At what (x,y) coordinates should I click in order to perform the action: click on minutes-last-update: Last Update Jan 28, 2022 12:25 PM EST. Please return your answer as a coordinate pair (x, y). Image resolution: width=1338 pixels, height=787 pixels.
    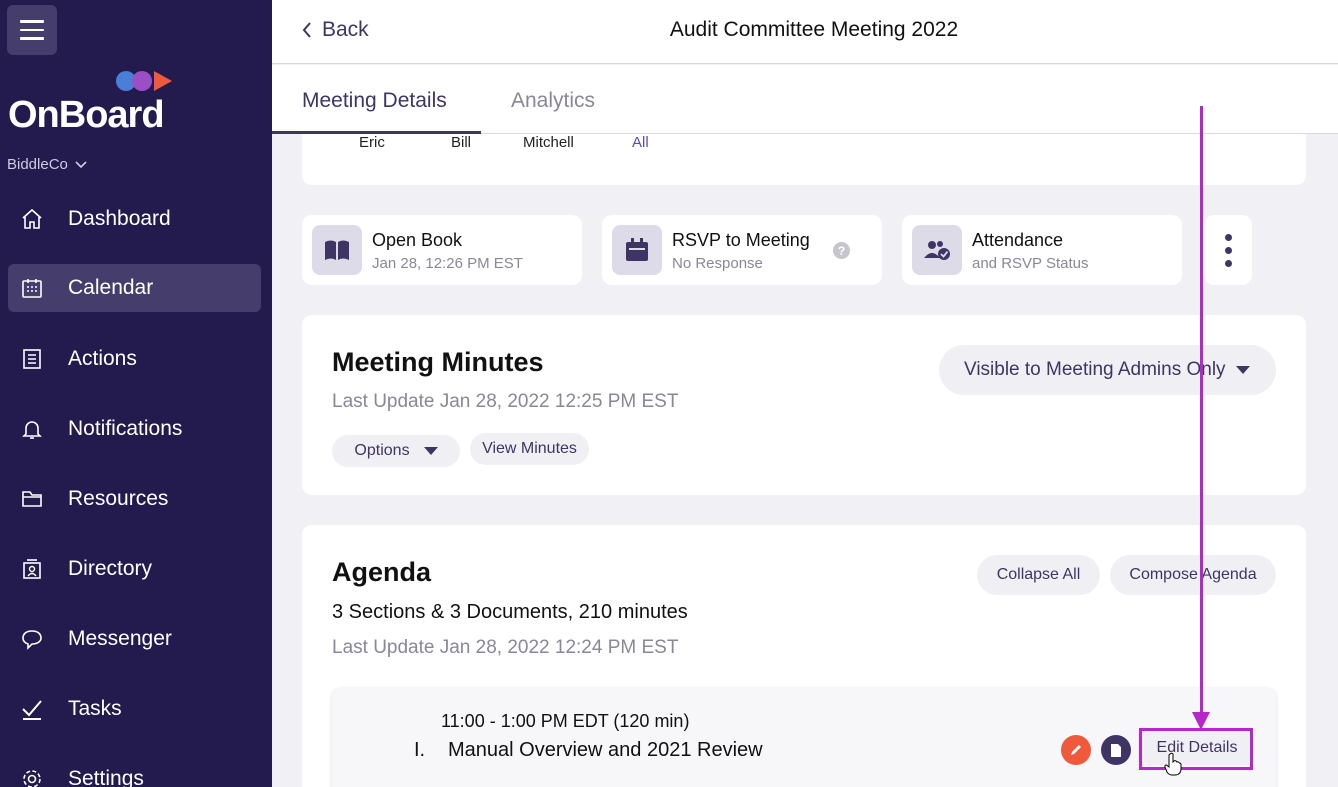
    Looking at the image, I should click on (505, 401).